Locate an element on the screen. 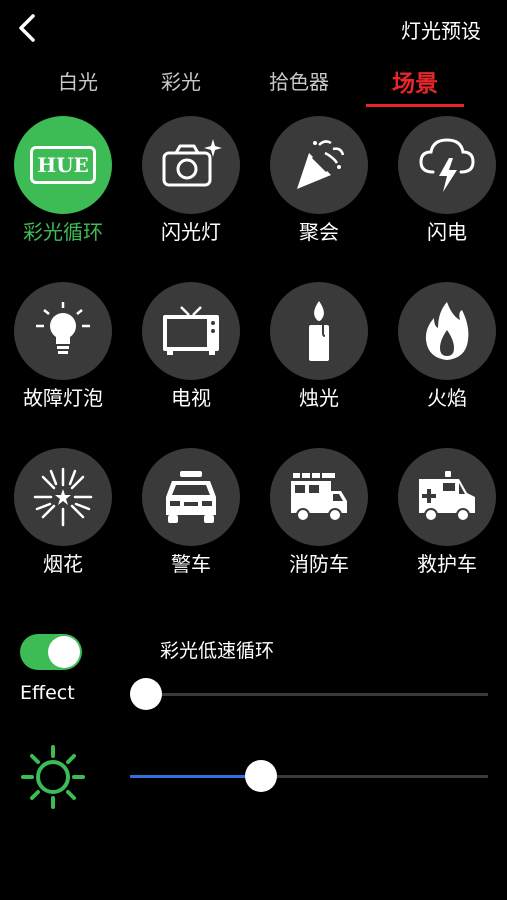 The width and height of the screenshot is (507, 900). ambulance-icon is located at coordinates (447, 496).